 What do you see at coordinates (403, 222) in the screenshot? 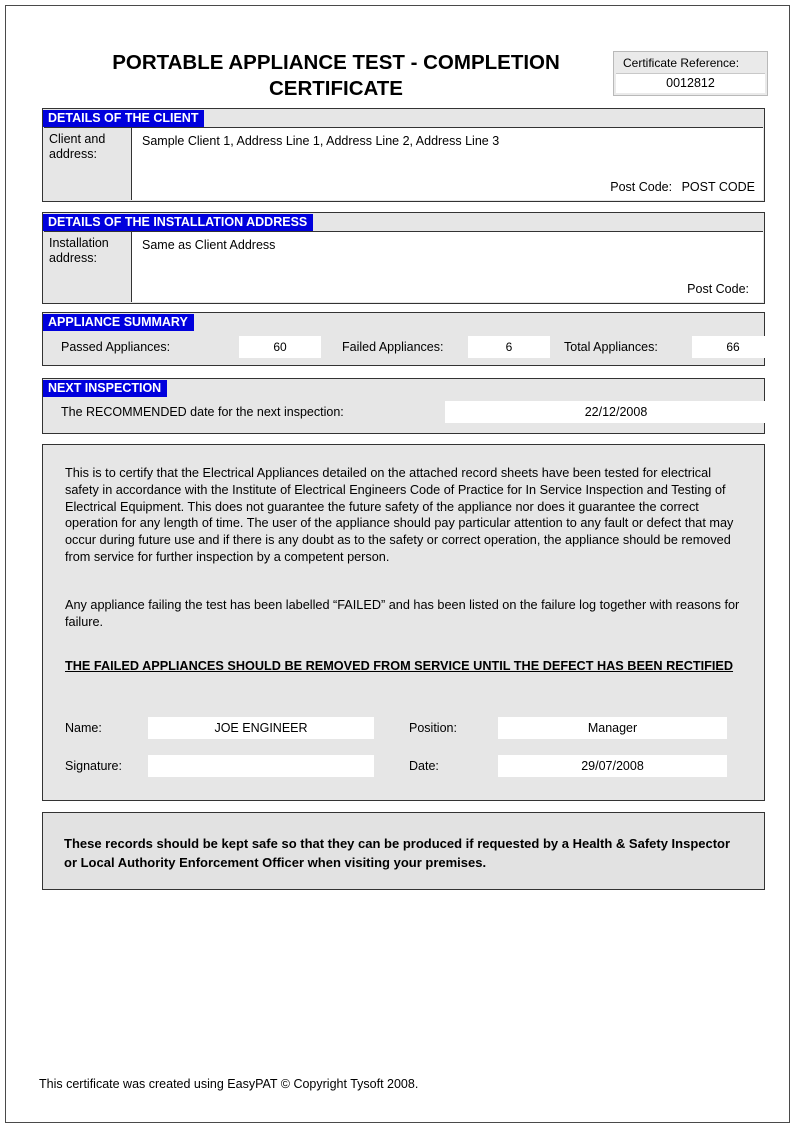
I see `installation-address-heading: DETAILS OF THE INSTALLATION ADDRESS` at bounding box center [403, 222].